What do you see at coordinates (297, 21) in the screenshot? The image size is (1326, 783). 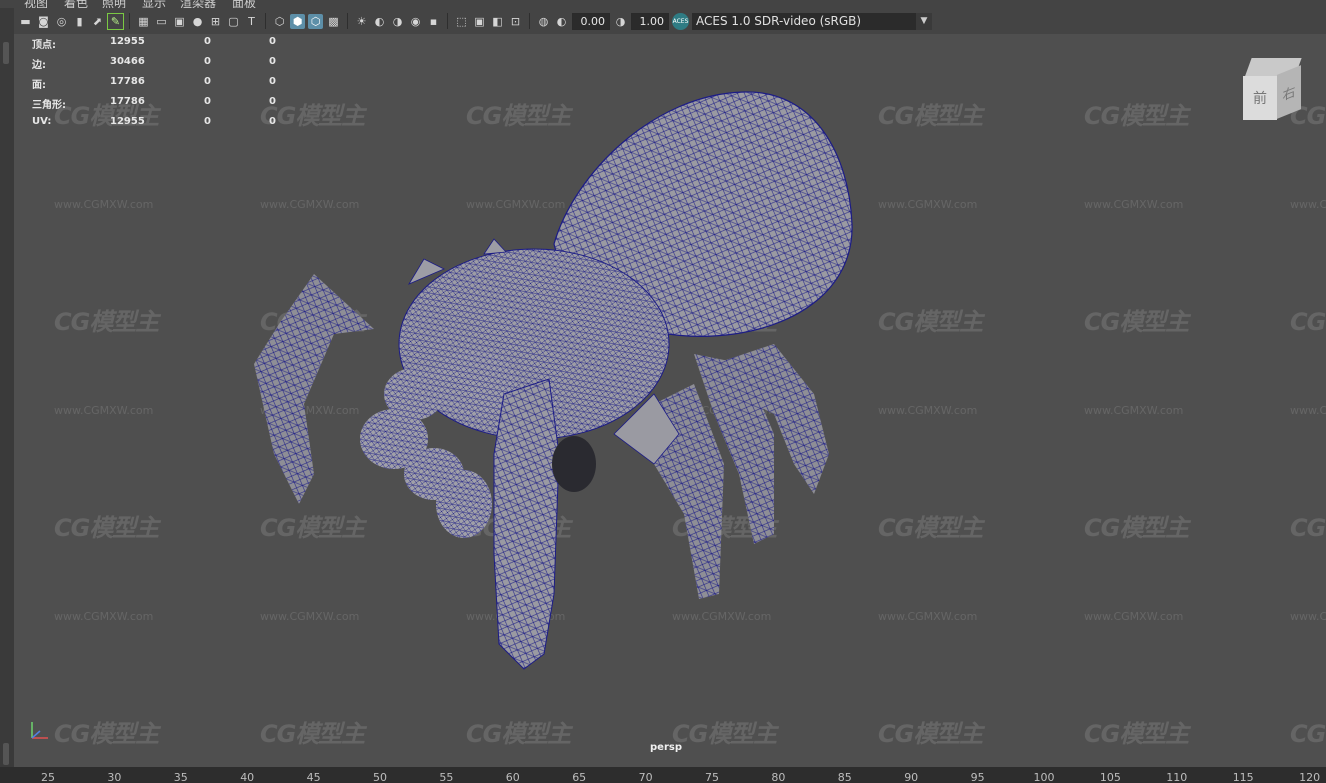 I see `smooth-shade-icon: ⬢` at bounding box center [297, 21].